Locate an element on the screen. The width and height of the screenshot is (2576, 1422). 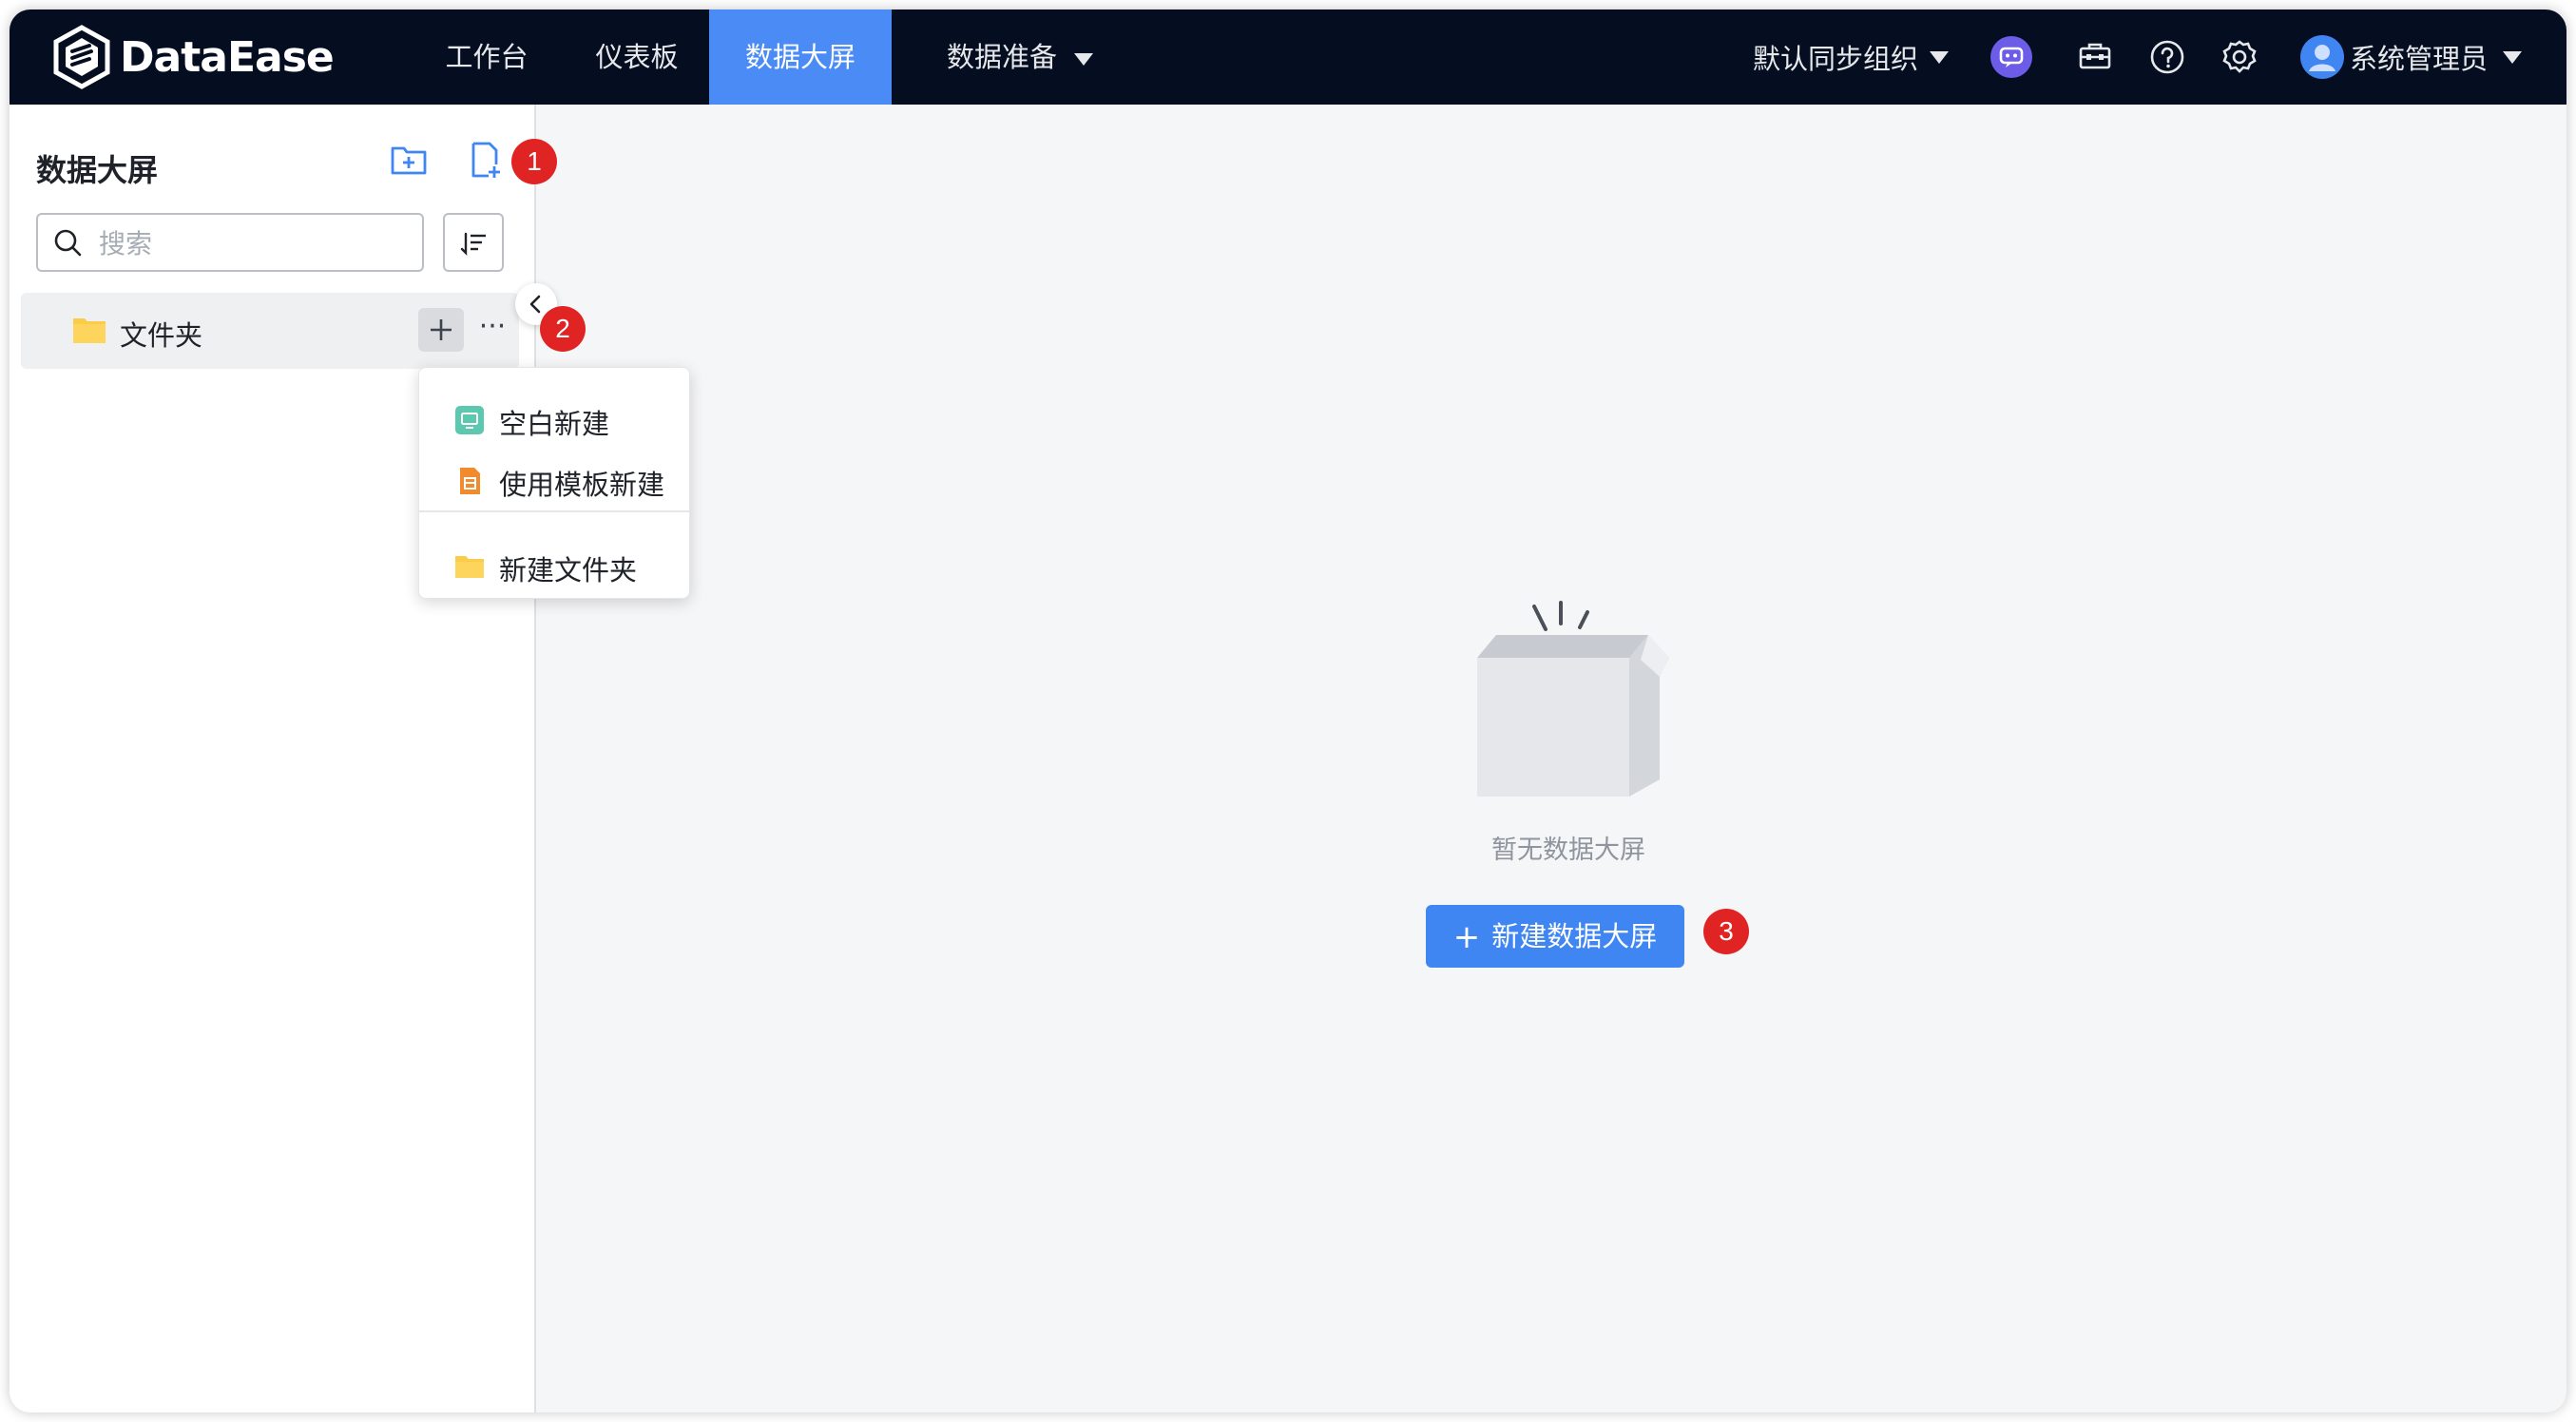
blank-screen-icon is located at coordinates (469, 420).